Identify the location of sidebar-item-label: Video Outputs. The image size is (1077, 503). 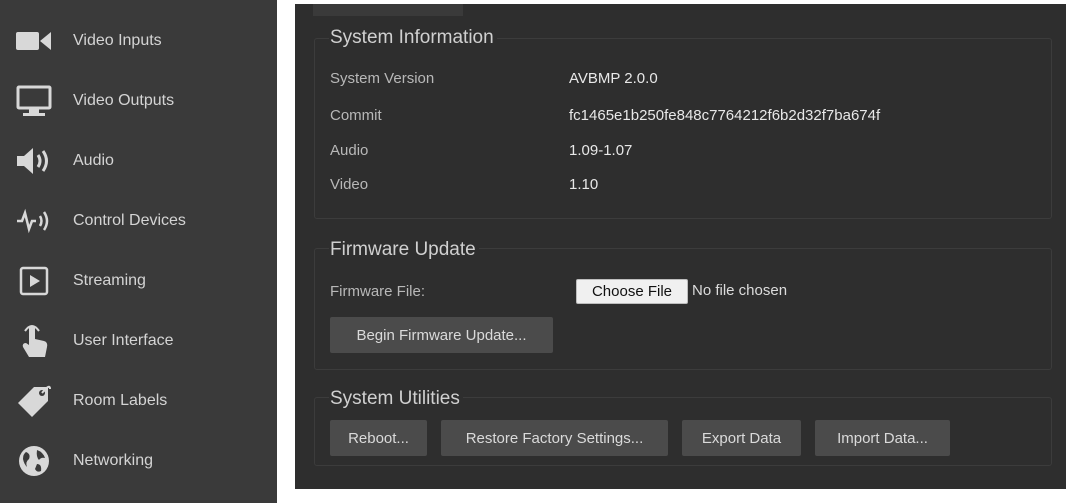
(124, 100).